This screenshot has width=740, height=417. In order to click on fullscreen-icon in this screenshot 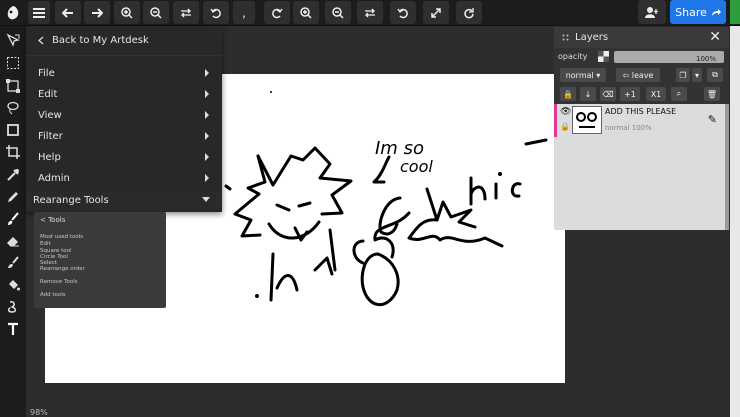, I will do `click(436, 12)`.